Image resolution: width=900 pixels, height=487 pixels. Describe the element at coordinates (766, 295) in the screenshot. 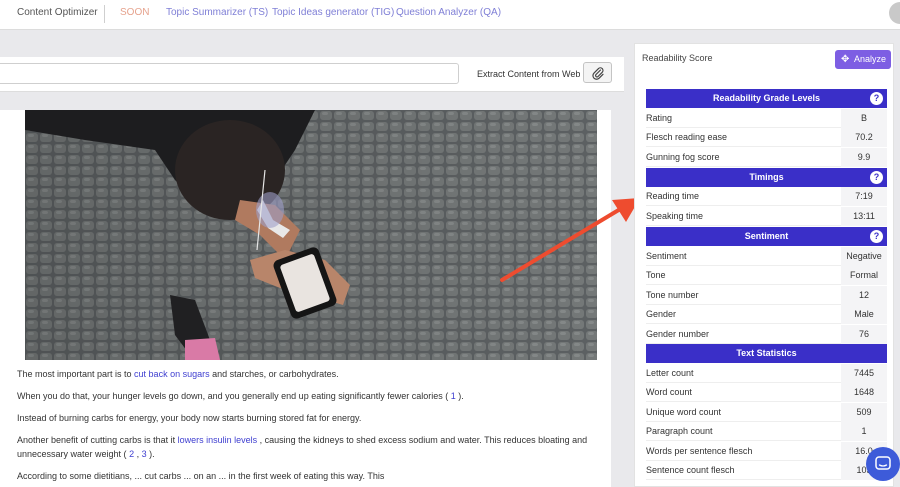

I see `stat-row-tone-number: Tone number 12` at that location.